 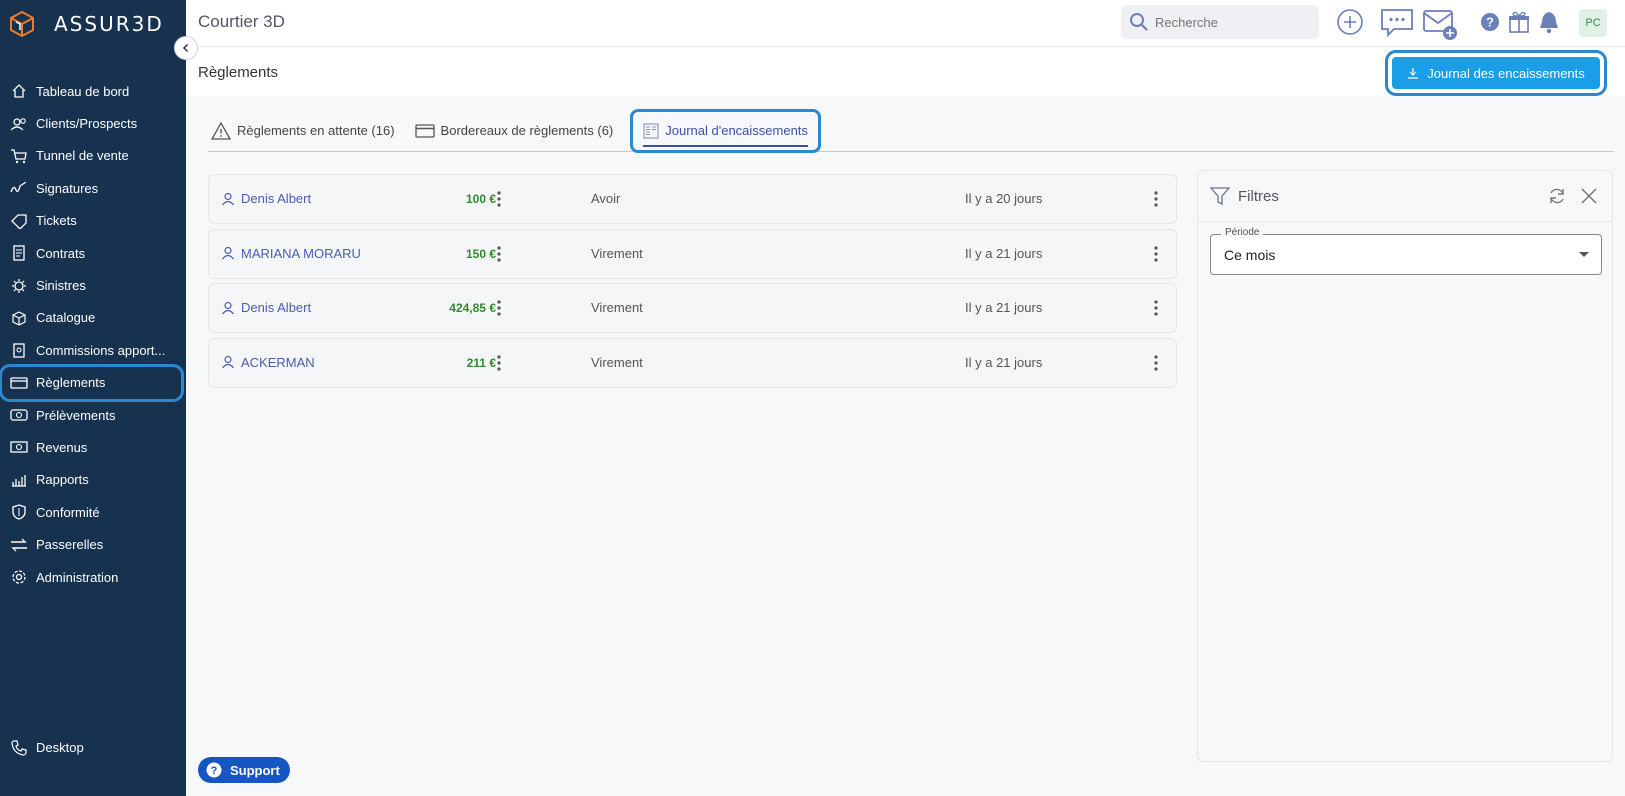 What do you see at coordinates (67, 188) in the screenshot?
I see `sidebar-item-label: Signatures` at bounding box center [67, 188].